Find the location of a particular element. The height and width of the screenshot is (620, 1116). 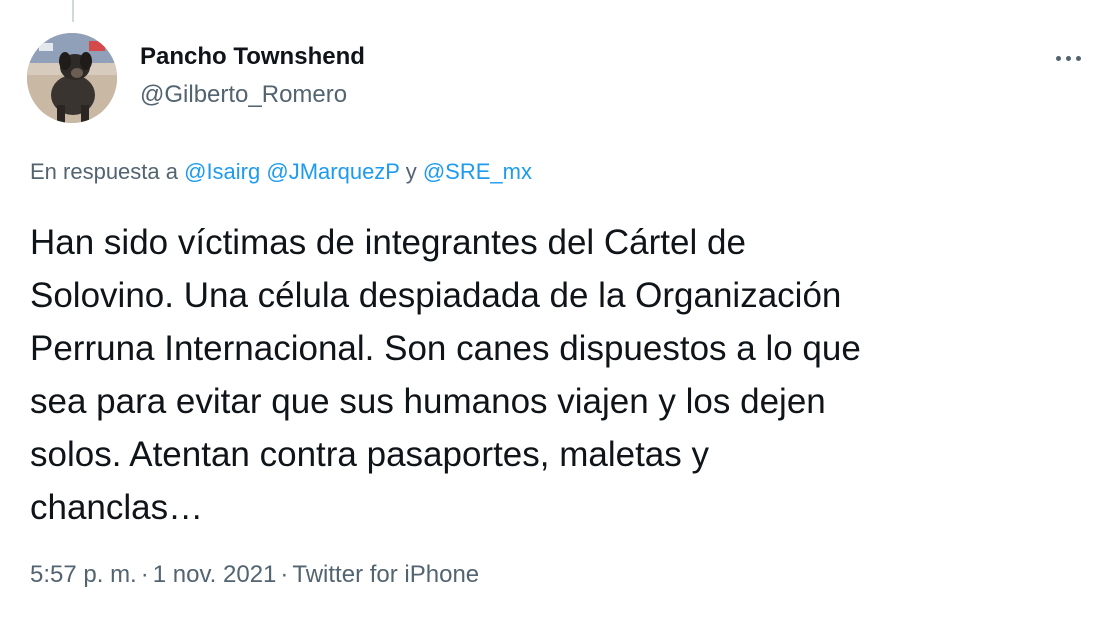

reply-conjunction: y is located at coordinates (411, 171).